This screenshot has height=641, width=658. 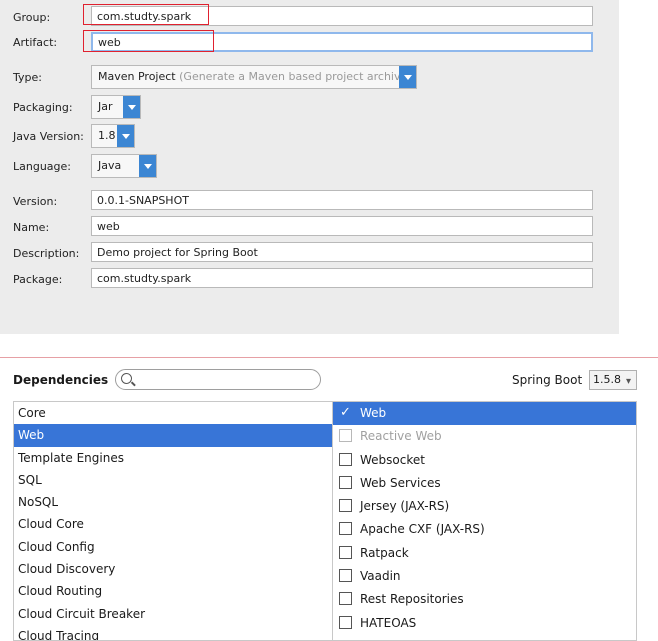 I want to click on category-item-cloud-circuit-breaker: Cloud Circuit Breaker, so click(x=173, y=614).